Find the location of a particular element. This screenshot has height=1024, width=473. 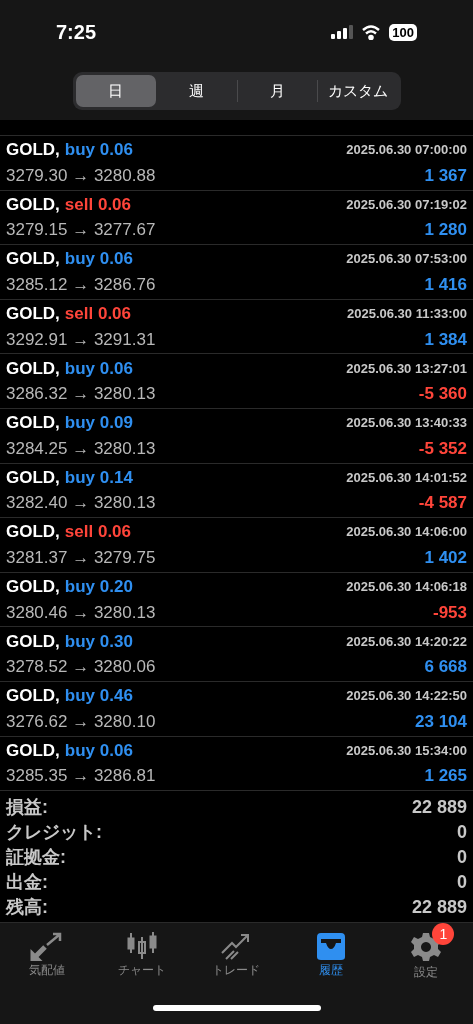

deal-time: 2025.06.30 07:19:02 is located at coordinates (406, 204).